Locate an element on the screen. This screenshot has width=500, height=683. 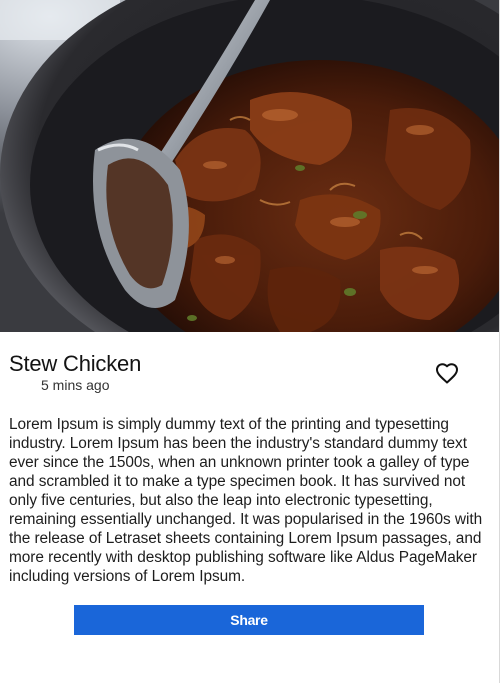
heart-outline-icon is located at coordinates (447, 373).